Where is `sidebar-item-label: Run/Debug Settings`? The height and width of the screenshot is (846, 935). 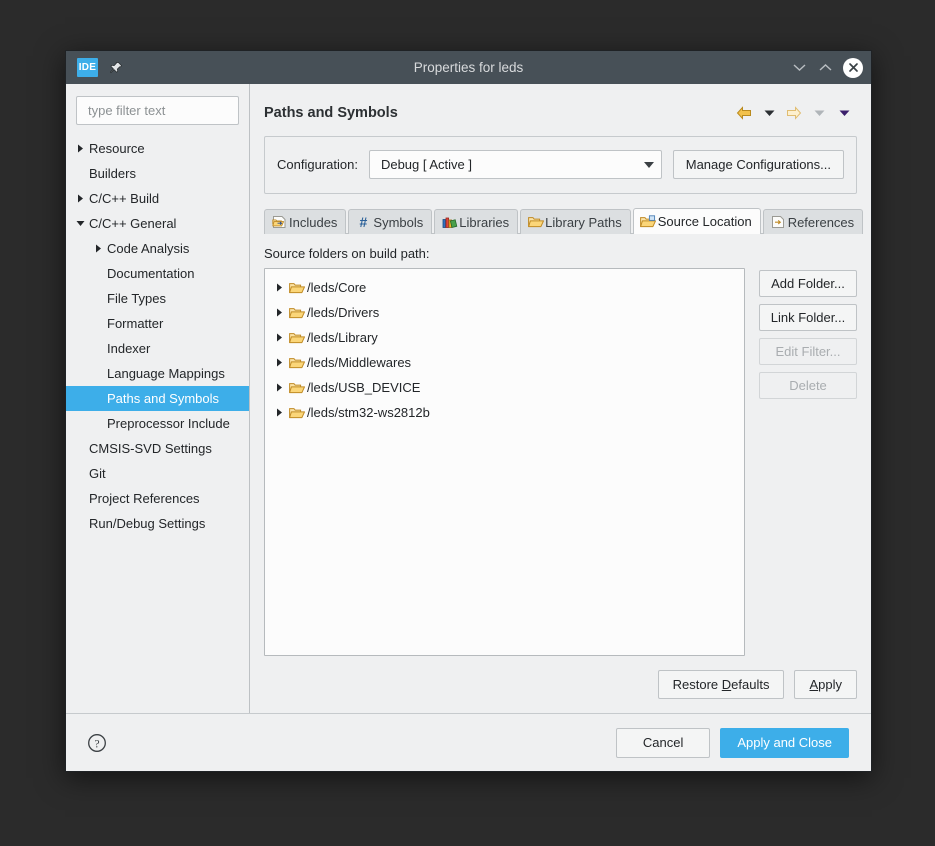
sidebar-item-label: Run/Debug Settings is located at coordinates (147, 523).